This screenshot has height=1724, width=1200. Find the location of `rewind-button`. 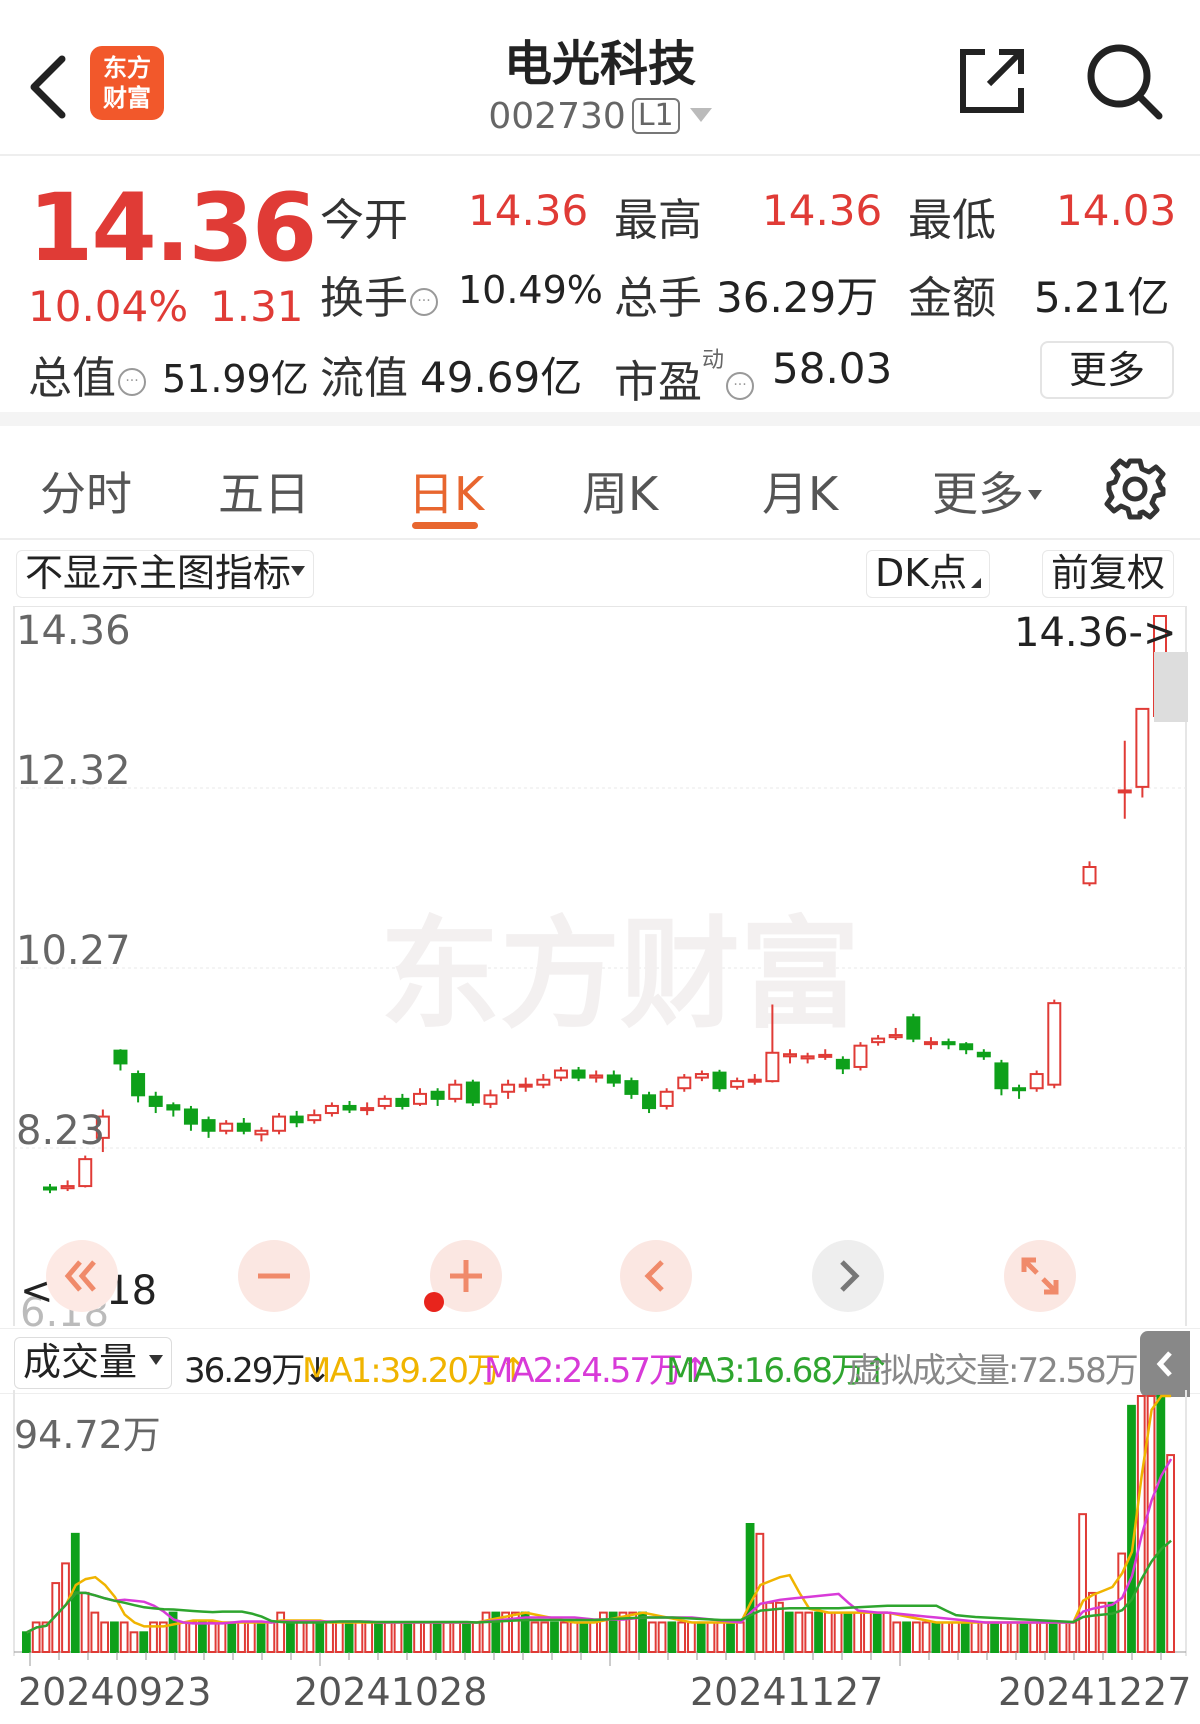

rewind-button is located at coordinates (82, 1276).